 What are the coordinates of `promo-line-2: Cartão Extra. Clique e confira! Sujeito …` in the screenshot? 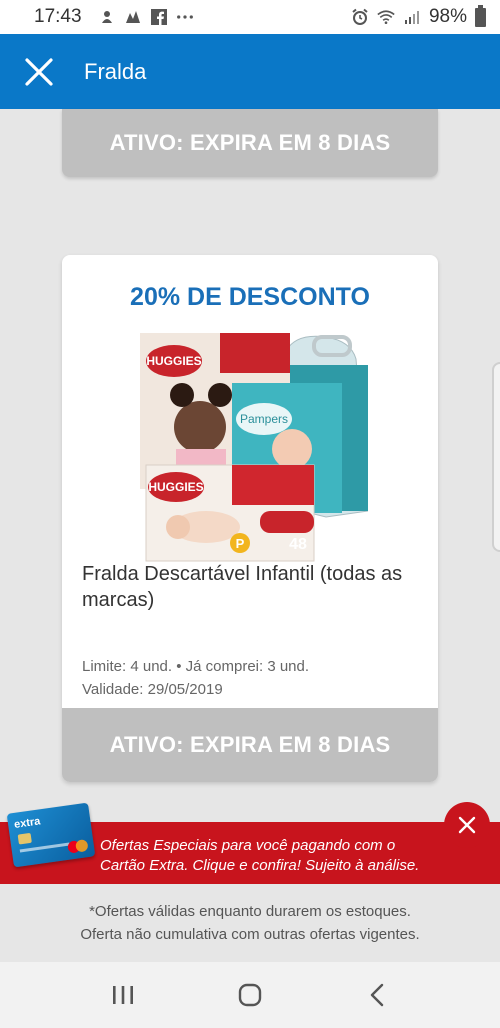 It's located at (260, 865).